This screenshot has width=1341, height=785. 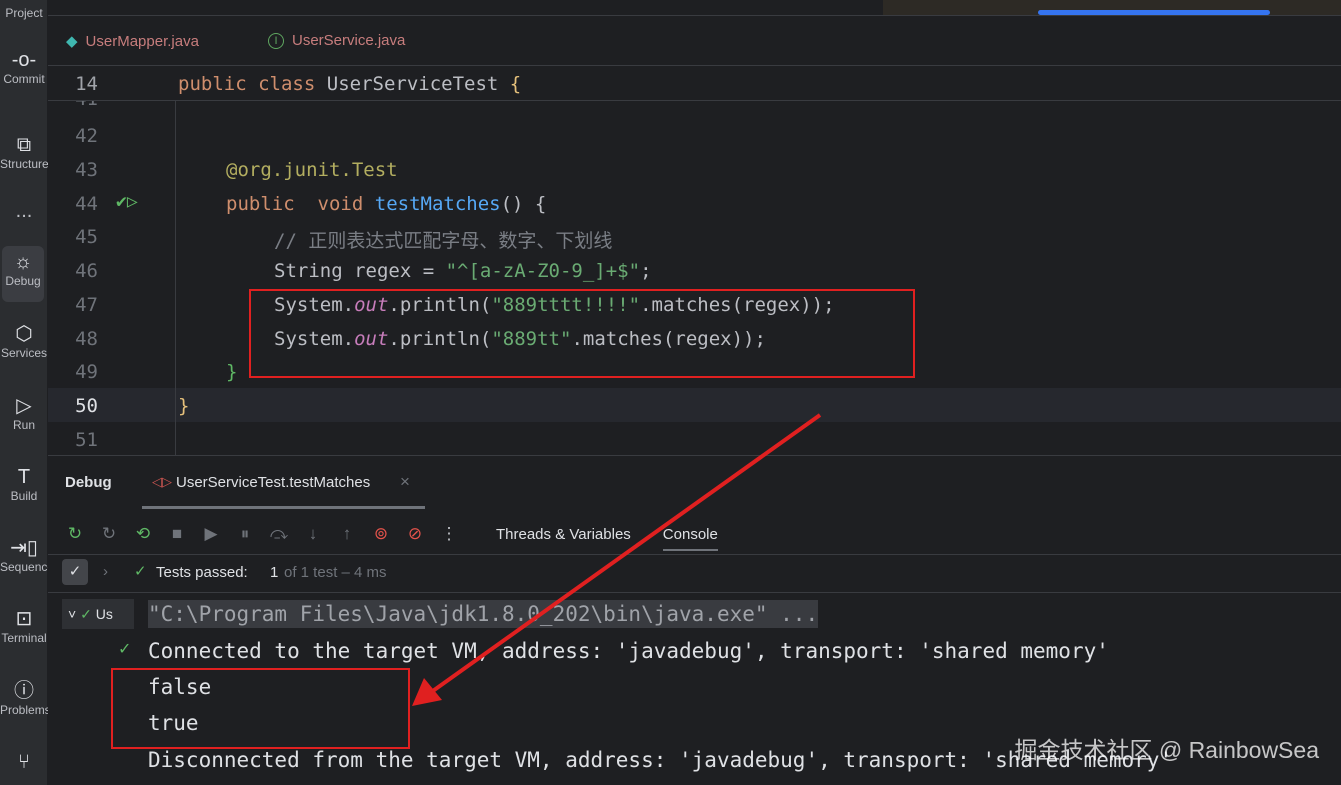 I want to click on watermark: 掘金技术社区 @ RainbowSea, so click(x=1166, y=750).